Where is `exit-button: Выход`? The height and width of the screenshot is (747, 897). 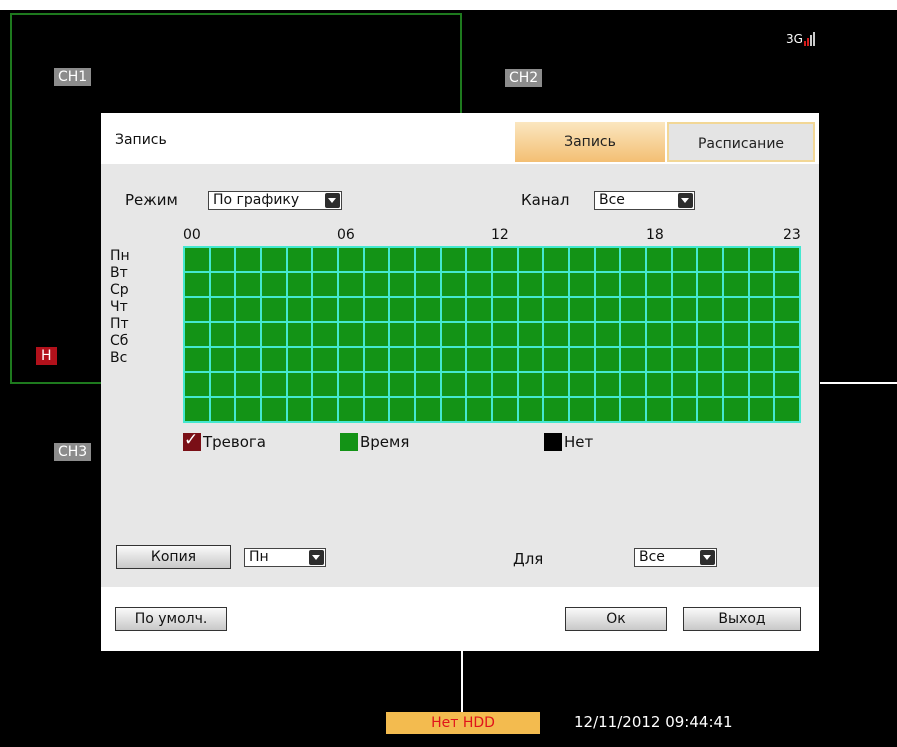 exit-button: Выход is located at coordinates (742, 619).